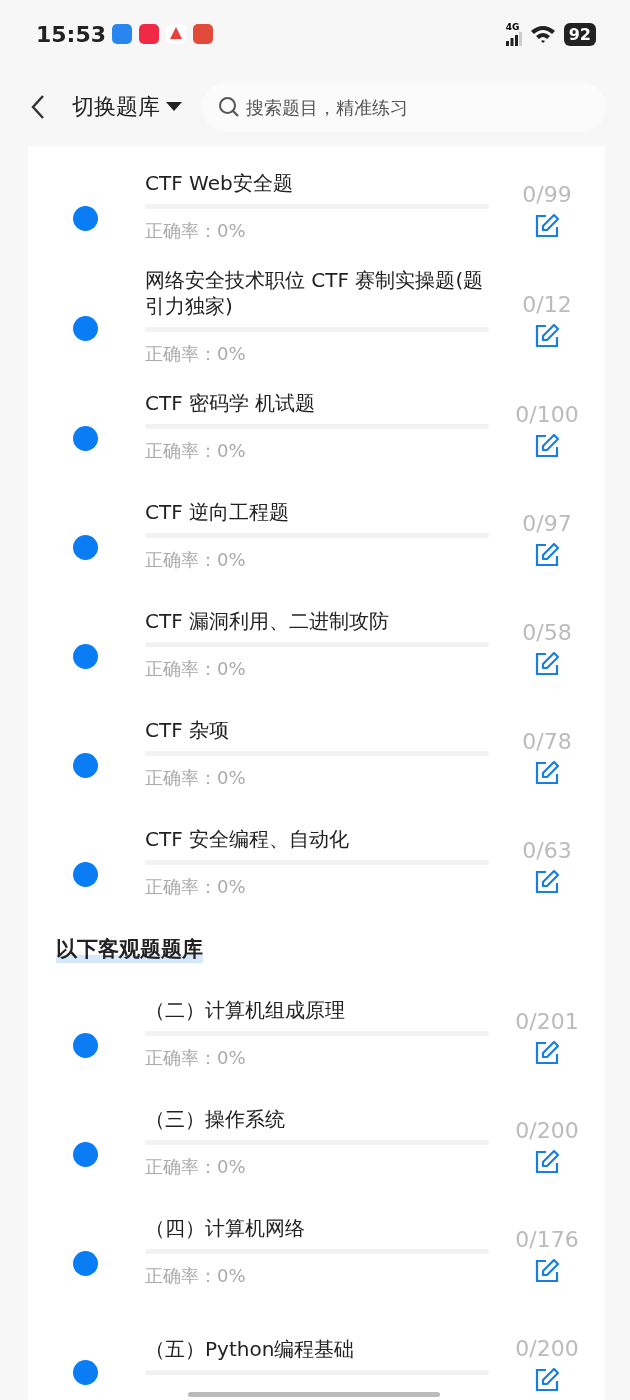 Image resolution: width=630 pixels, height=1400 pixels. What do you see at coordinates (404, 107) in the screenshot?
I see `search-field: 搜索题目，精准练习` at bounding box center [404, 107].